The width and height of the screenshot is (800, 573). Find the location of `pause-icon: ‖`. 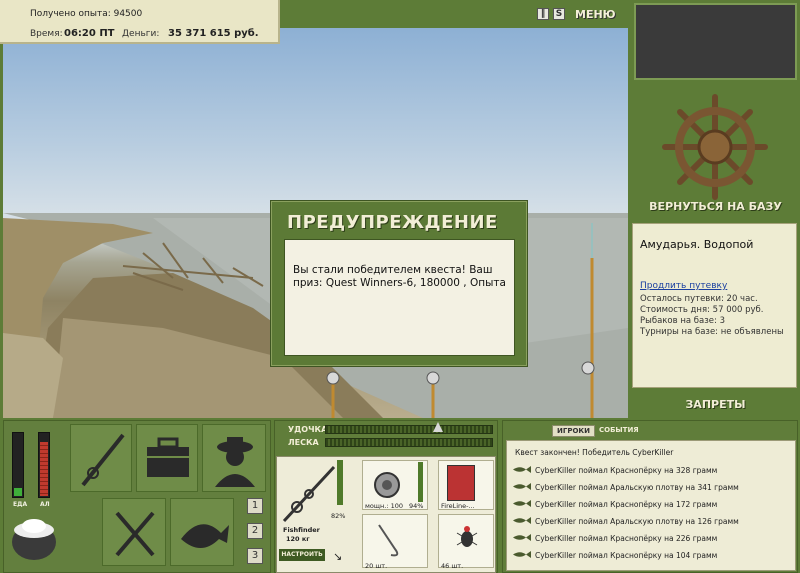

pause-icon: ‖ is located at coordinates (543, 14).